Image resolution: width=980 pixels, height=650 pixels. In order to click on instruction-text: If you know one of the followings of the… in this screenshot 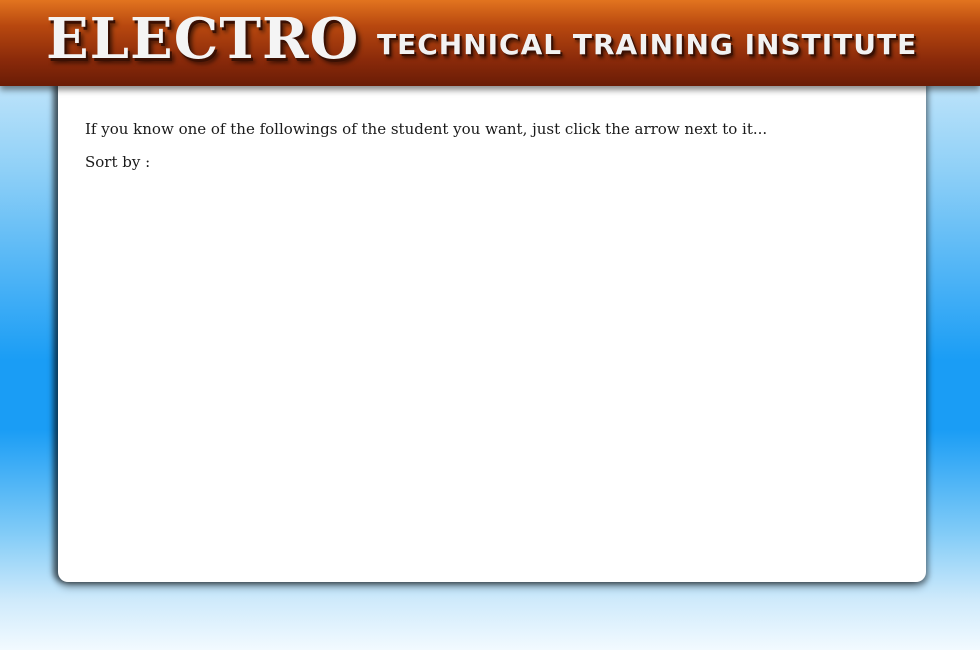, I will do `click(426, 129)`.